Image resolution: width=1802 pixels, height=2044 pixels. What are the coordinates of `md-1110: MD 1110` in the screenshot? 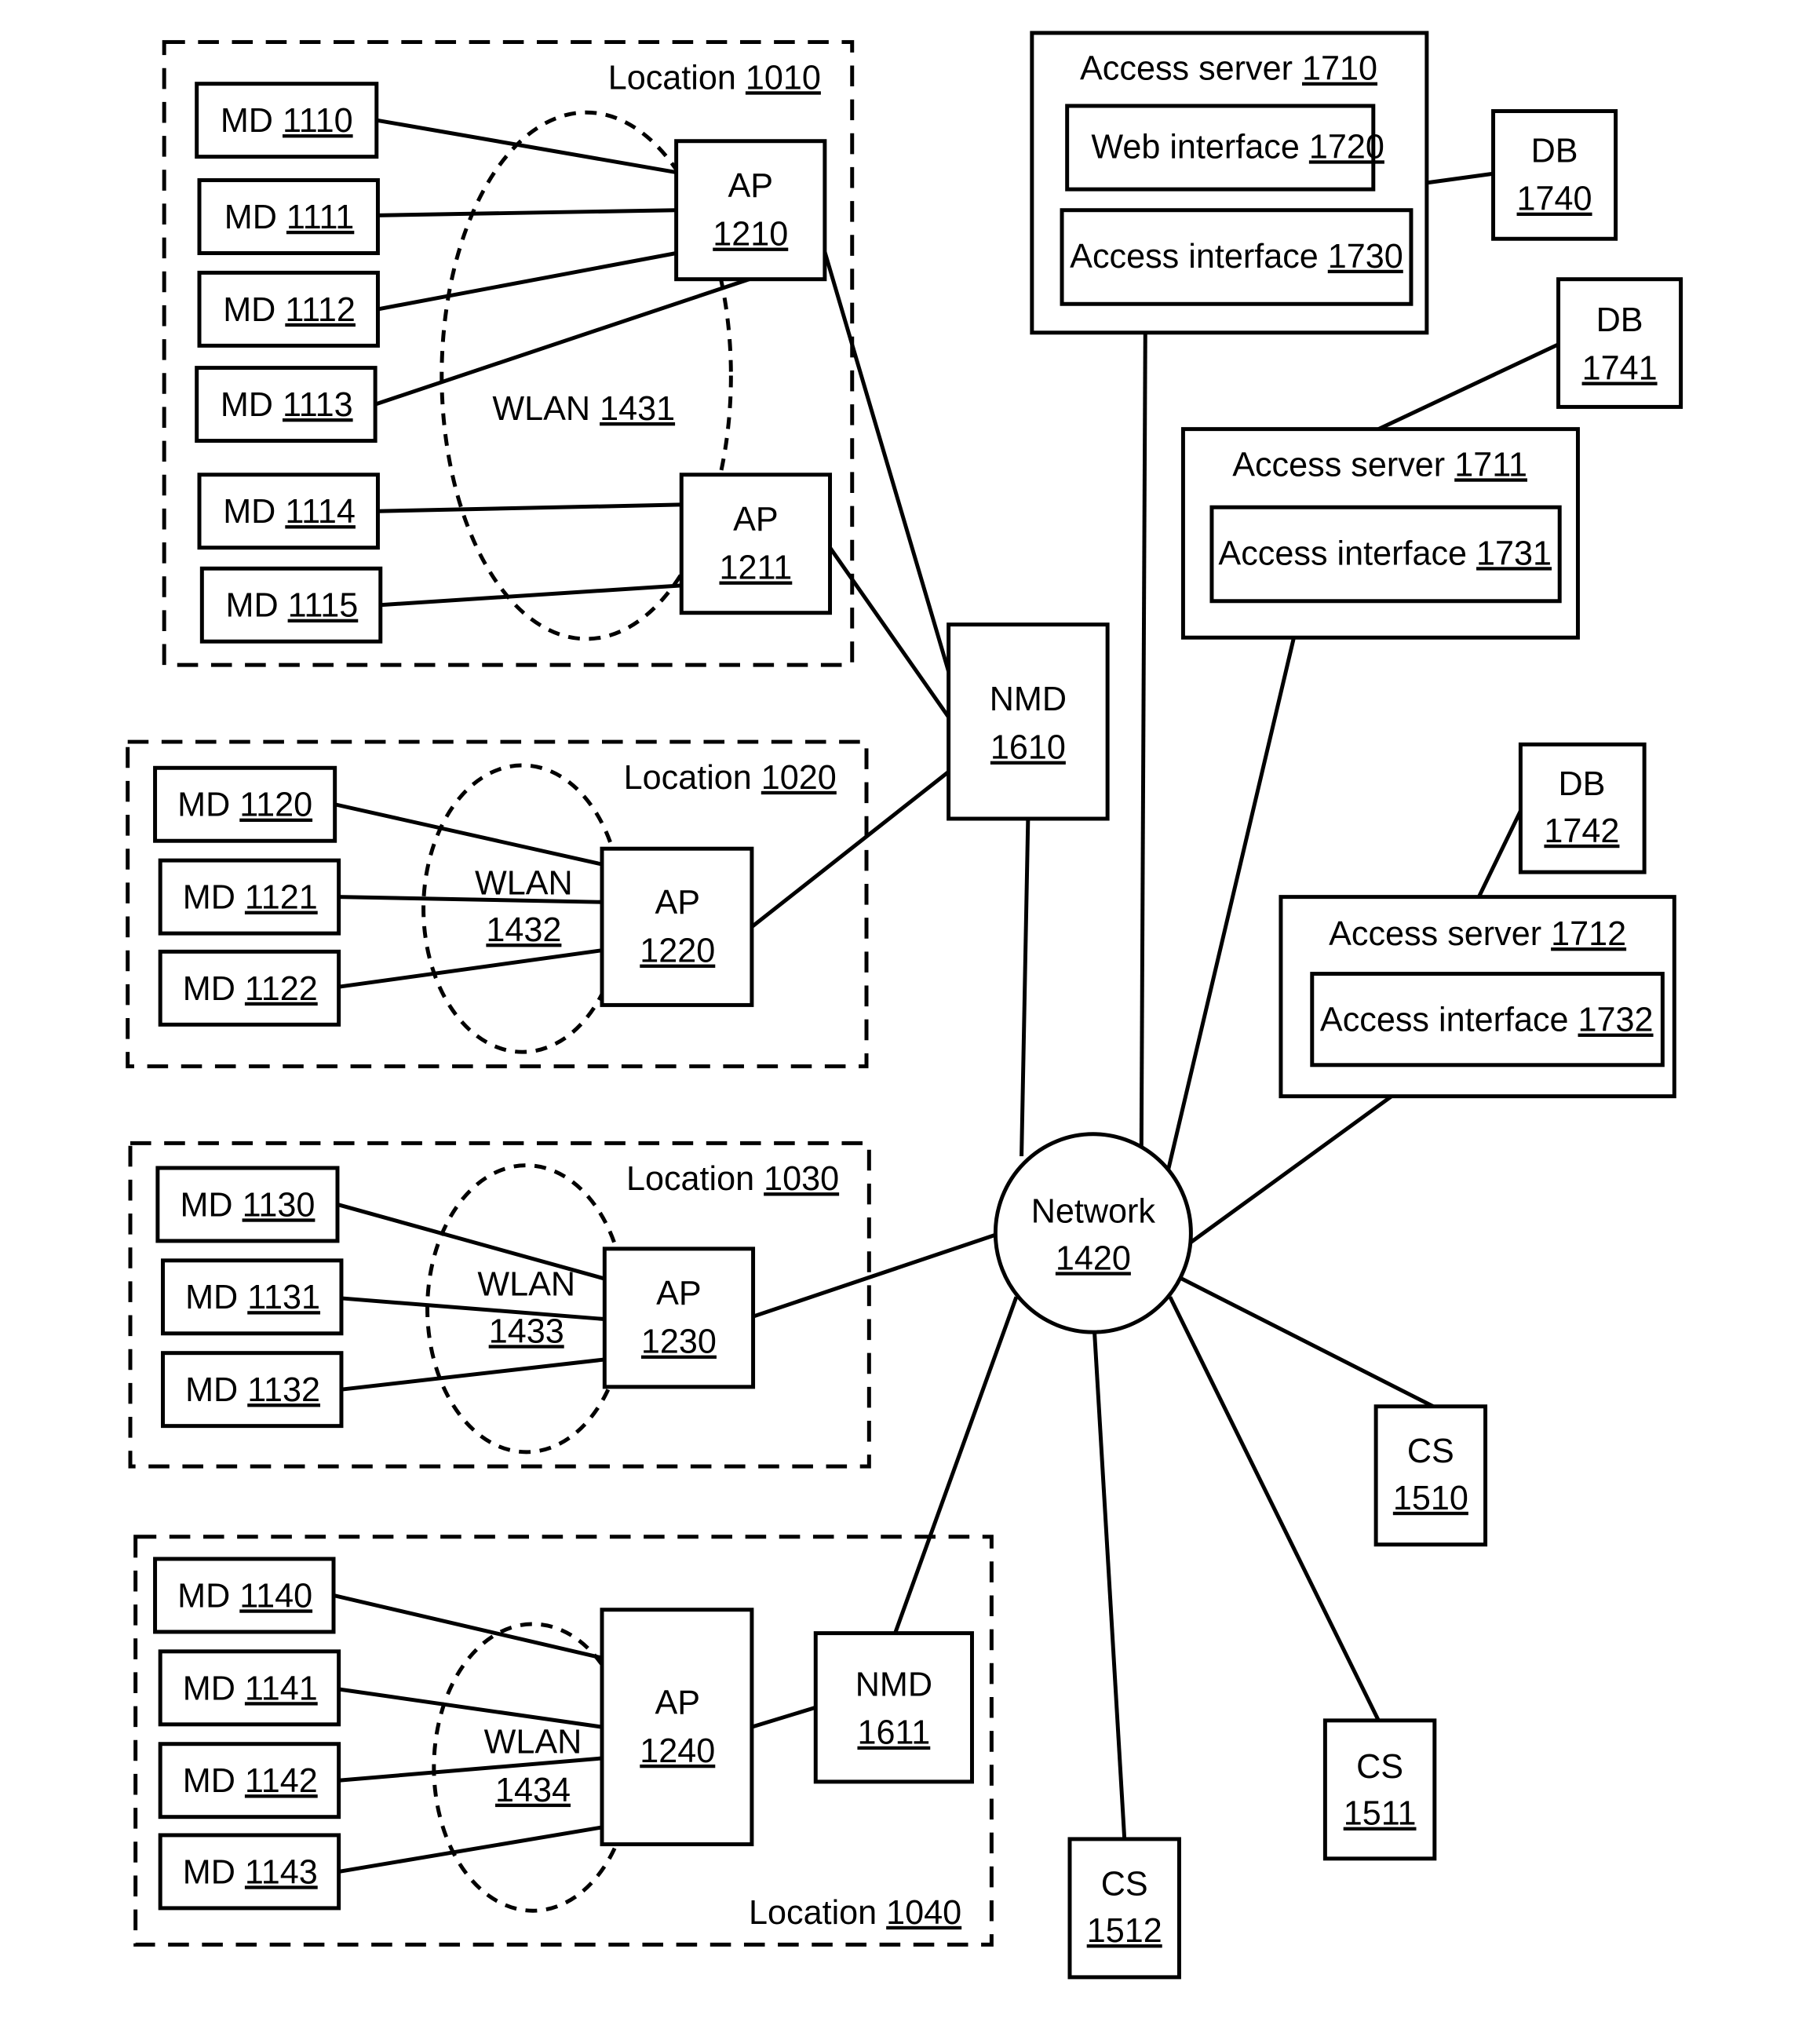 It's located at (287, 120).